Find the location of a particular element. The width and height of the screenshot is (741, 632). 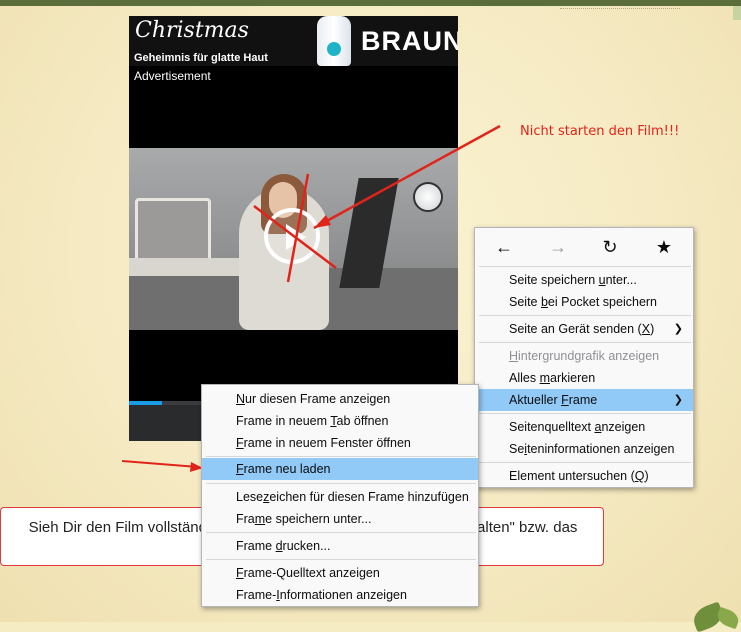

menu-item-page-info: Seiteninformationen anzeigen is located at coordinates (584, 449).